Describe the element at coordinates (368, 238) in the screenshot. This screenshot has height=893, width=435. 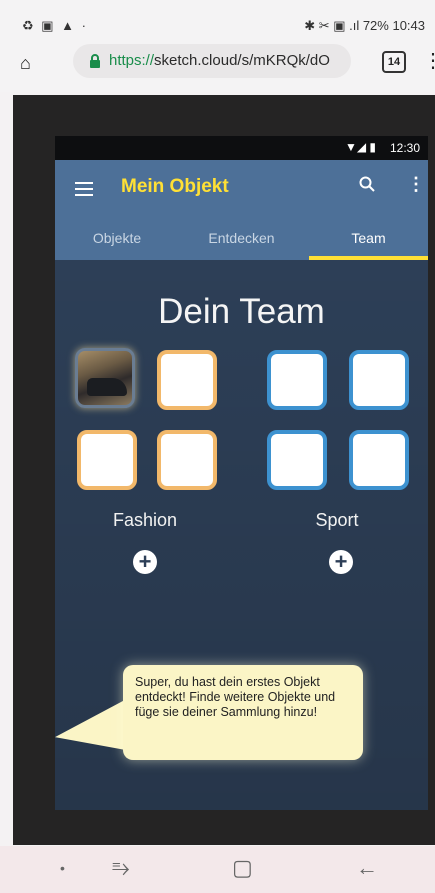
I see `tab-team: Team` at that location.